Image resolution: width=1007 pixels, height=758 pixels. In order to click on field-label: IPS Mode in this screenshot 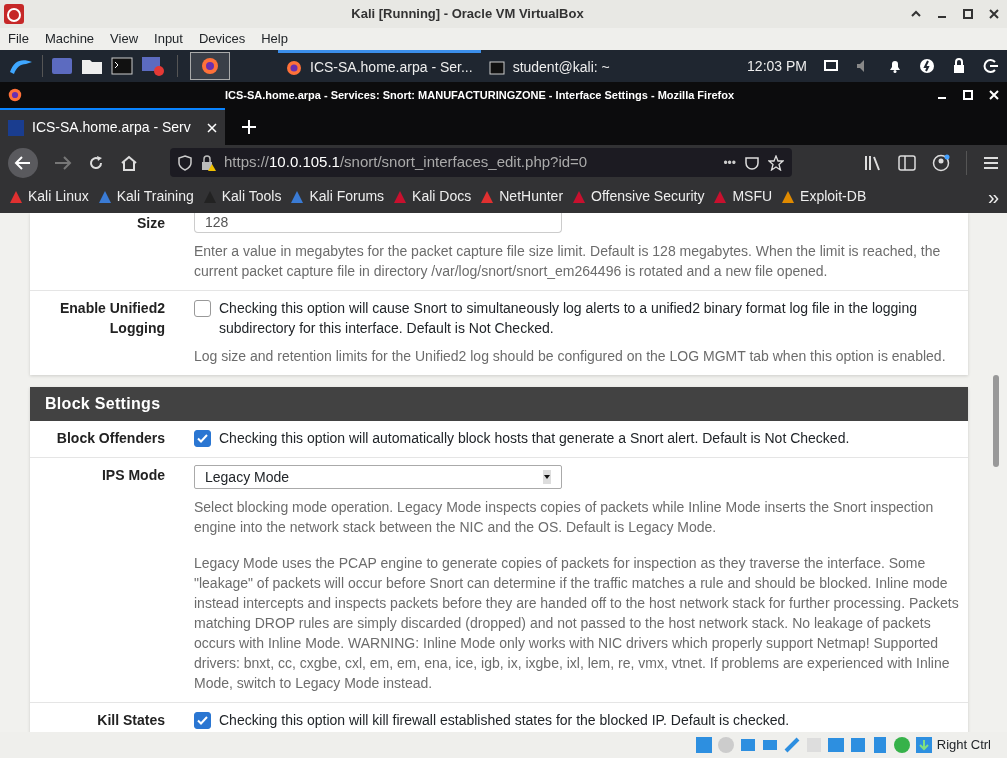, I will do `click(133, 475)`.